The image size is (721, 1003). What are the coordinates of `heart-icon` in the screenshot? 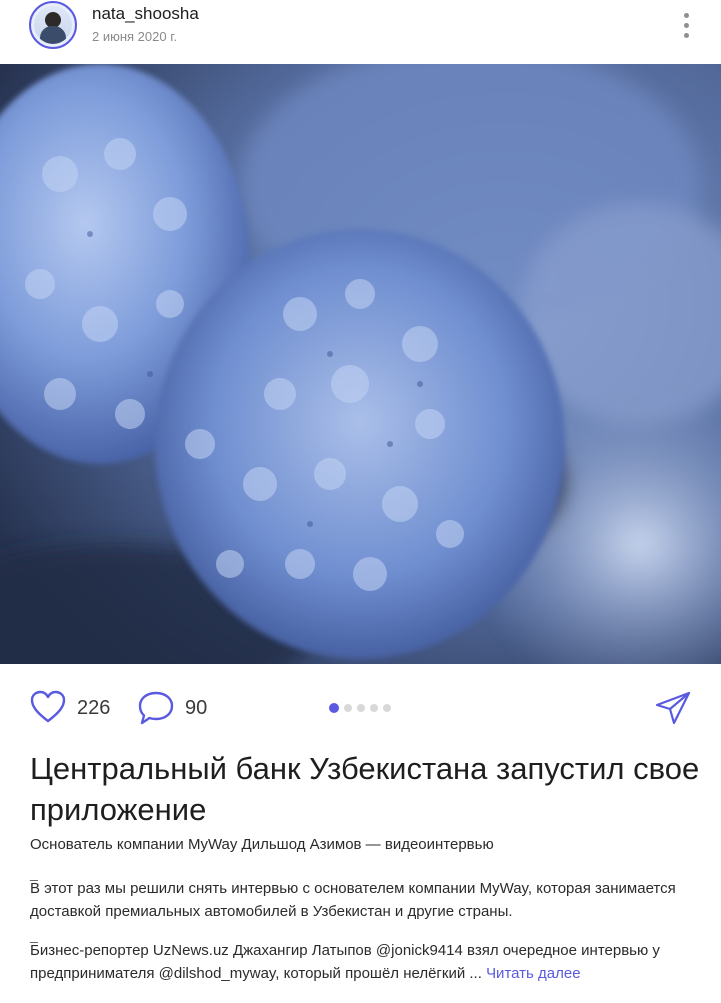 It's located at (48, 707).